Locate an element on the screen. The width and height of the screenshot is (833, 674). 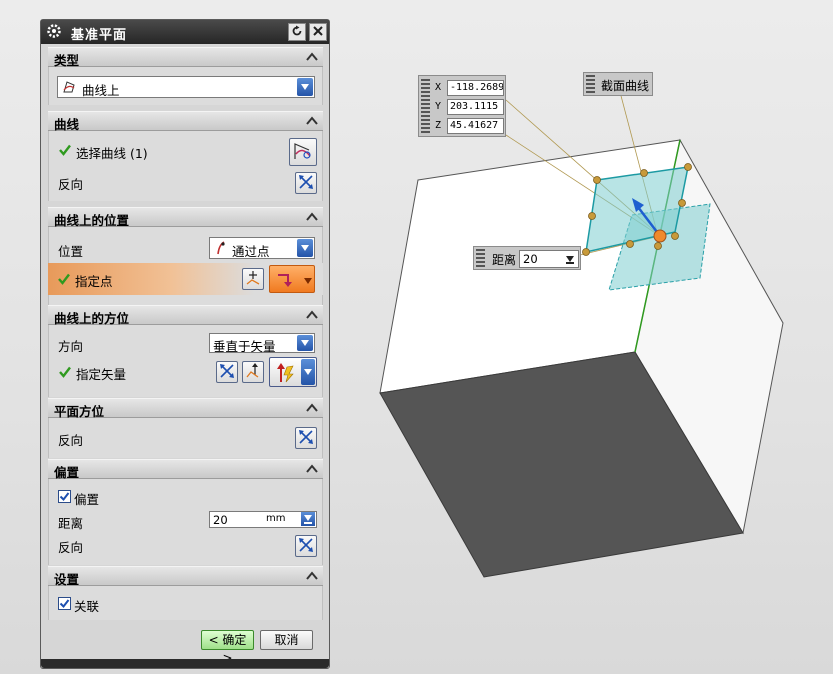
curve-reverse-button is located at coordinates (306, 183).